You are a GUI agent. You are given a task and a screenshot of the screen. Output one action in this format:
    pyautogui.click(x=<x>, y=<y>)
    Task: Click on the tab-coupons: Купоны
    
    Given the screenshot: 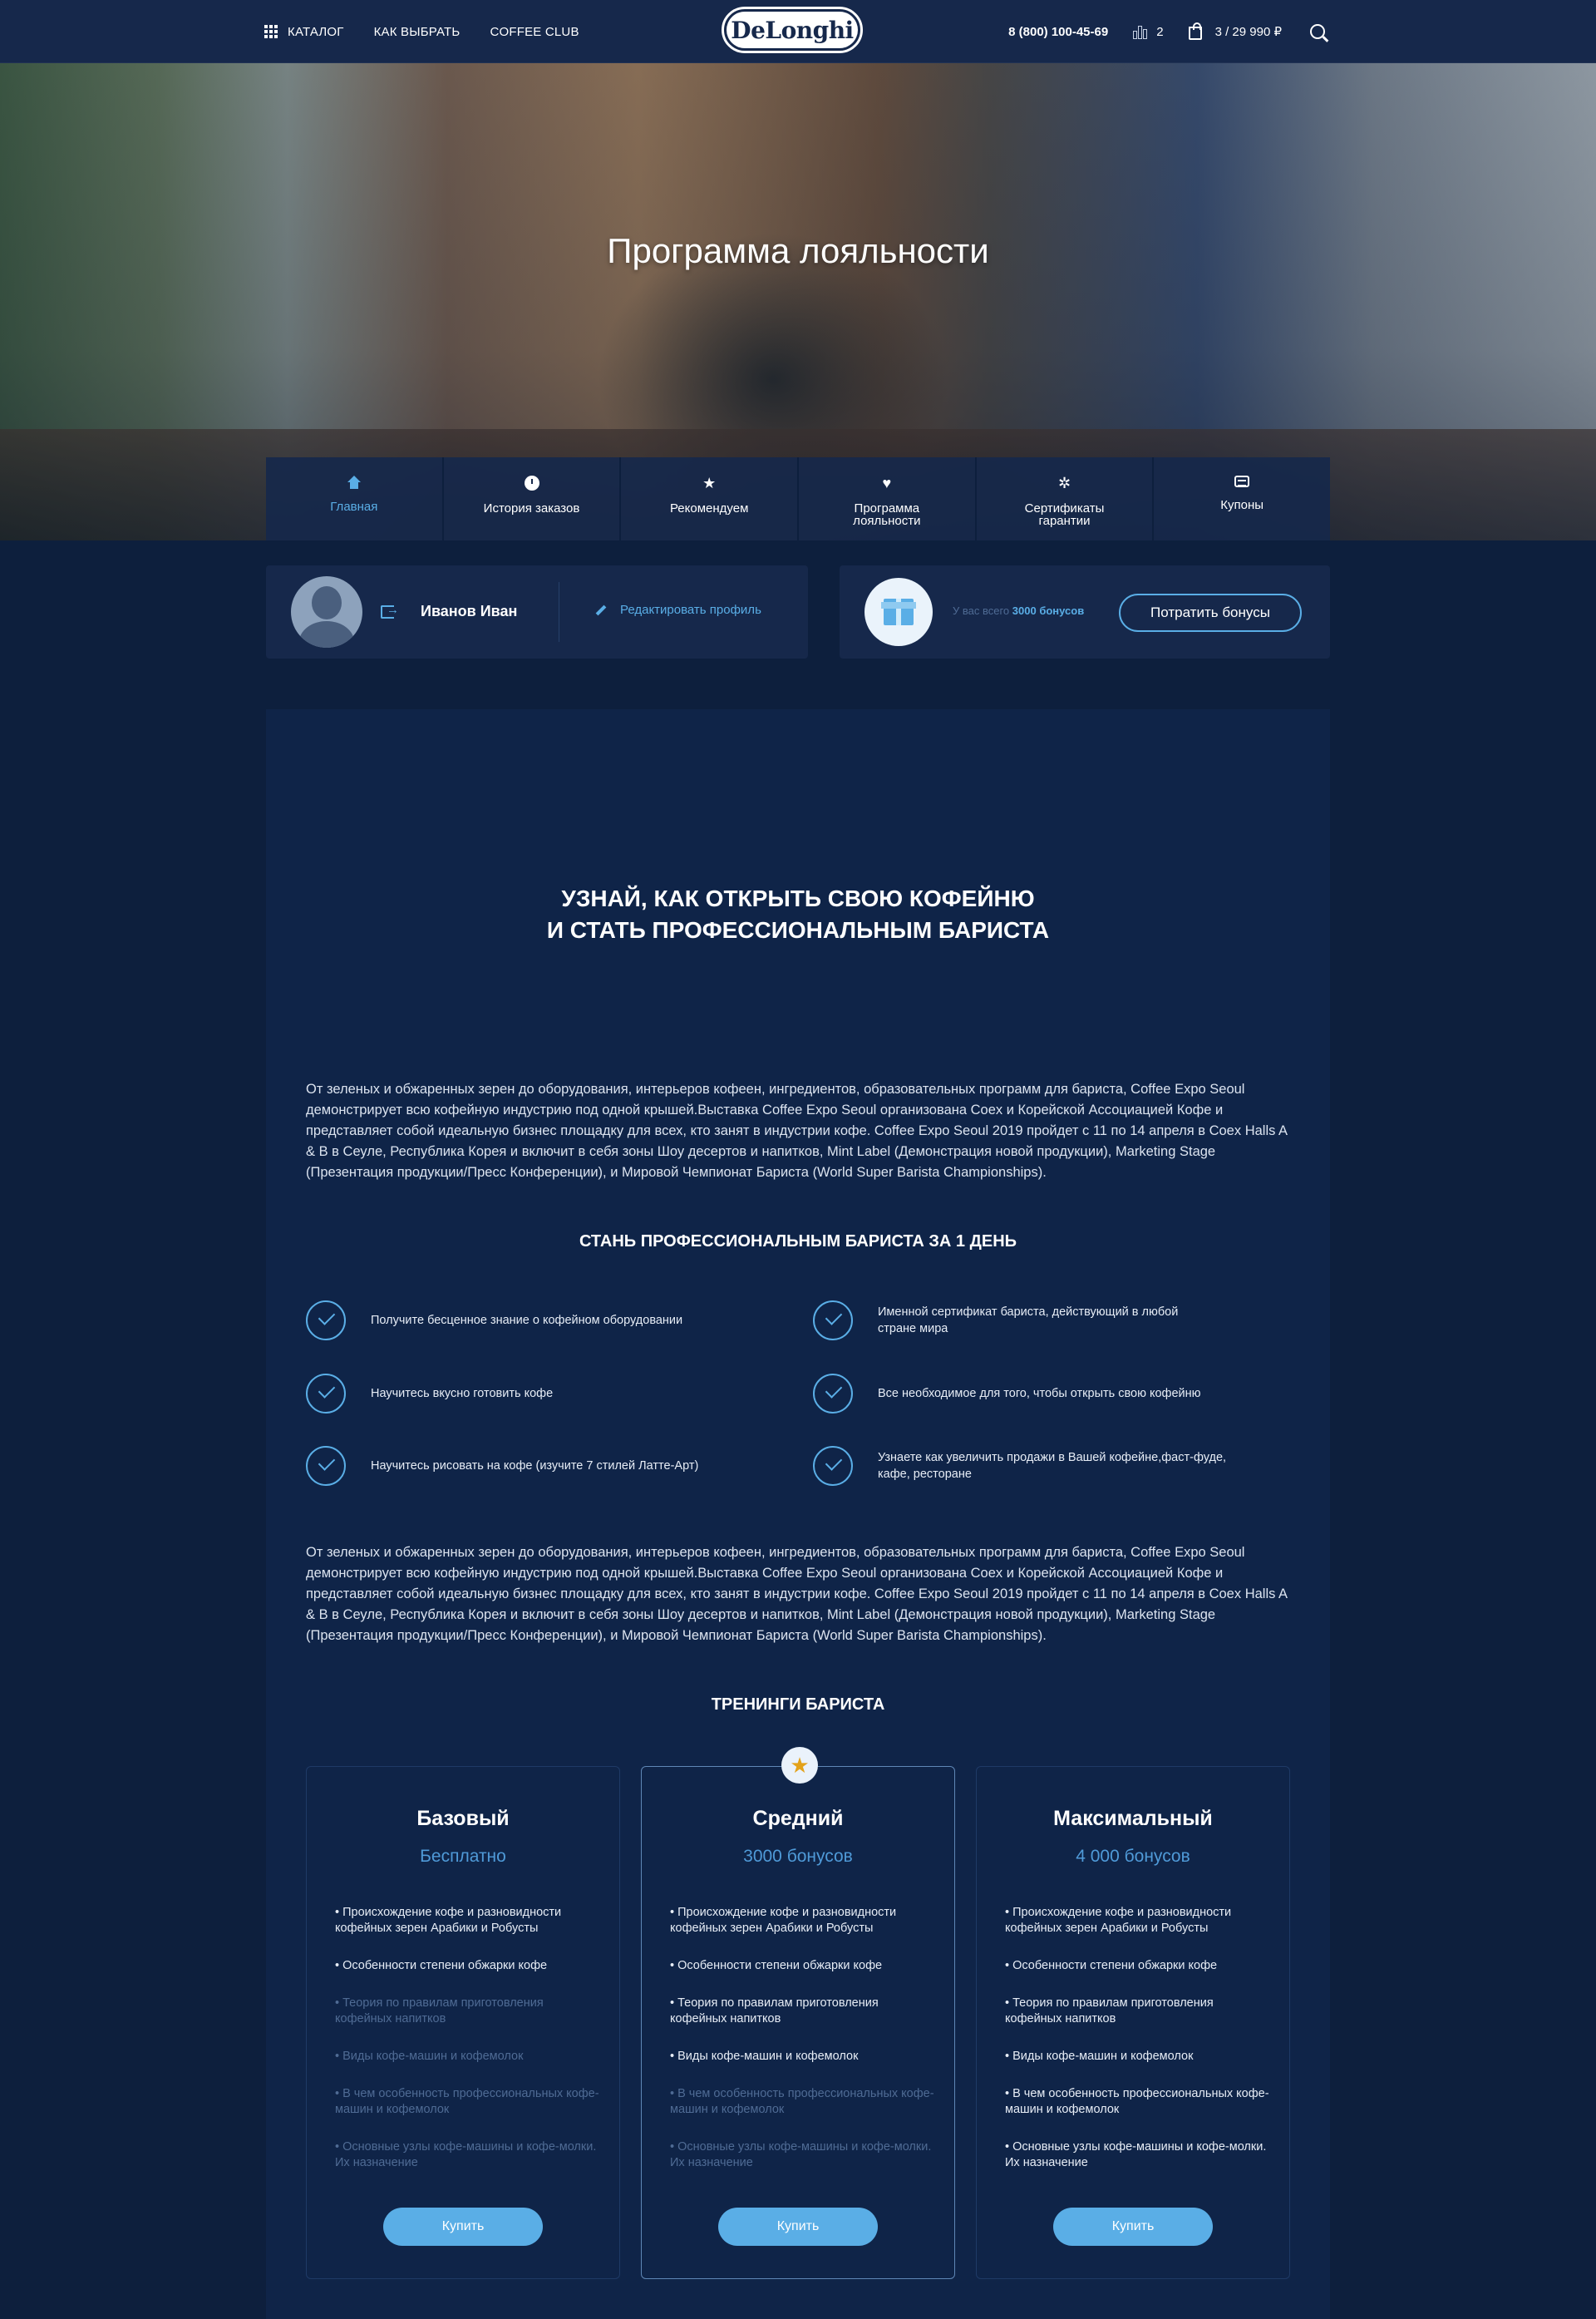 What is the action you would take?
    pyautogui.click(x=1242, y=498)
    